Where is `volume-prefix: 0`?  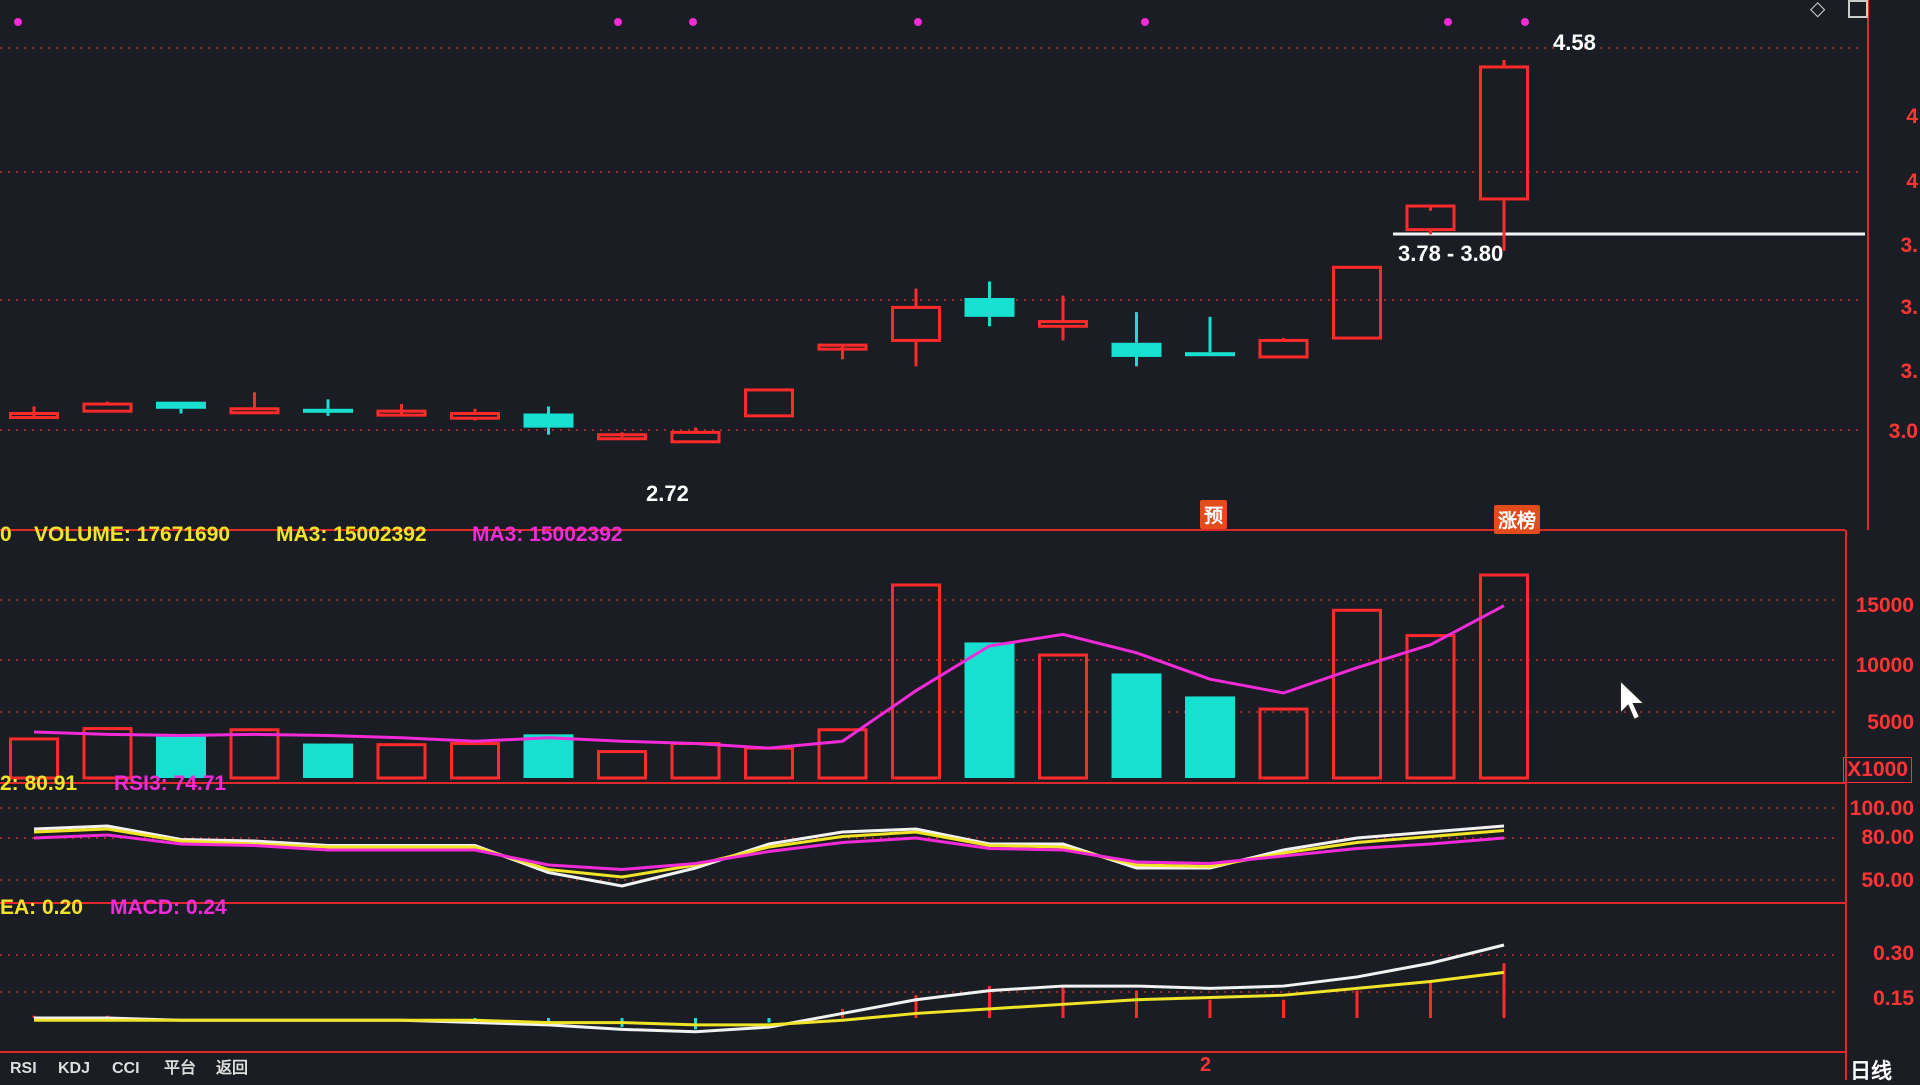
volume-prefix: 0 is located at coordinates (6, 534).